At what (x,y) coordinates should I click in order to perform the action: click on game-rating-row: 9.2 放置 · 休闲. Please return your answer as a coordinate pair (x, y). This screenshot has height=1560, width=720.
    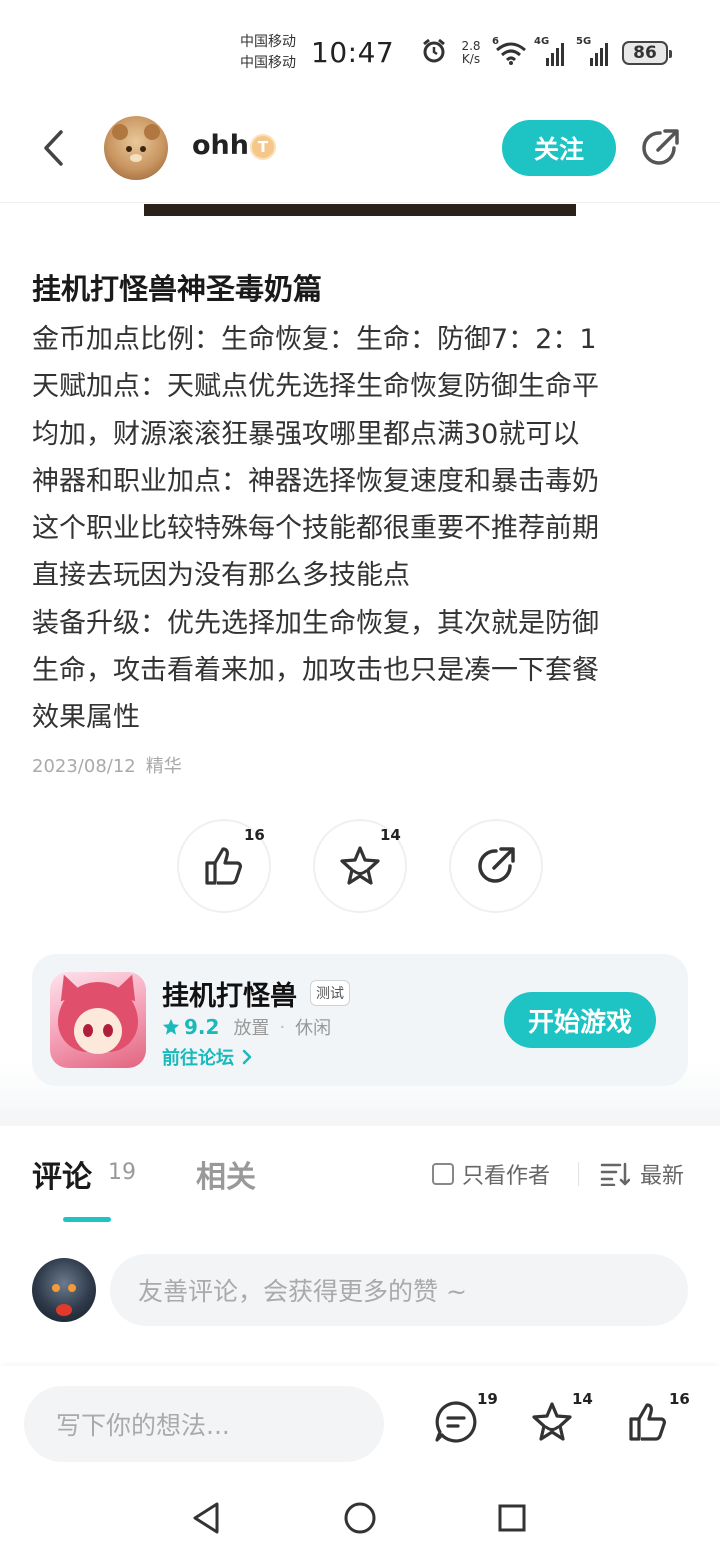
    Looking at the image, I should click on (246, 1027).